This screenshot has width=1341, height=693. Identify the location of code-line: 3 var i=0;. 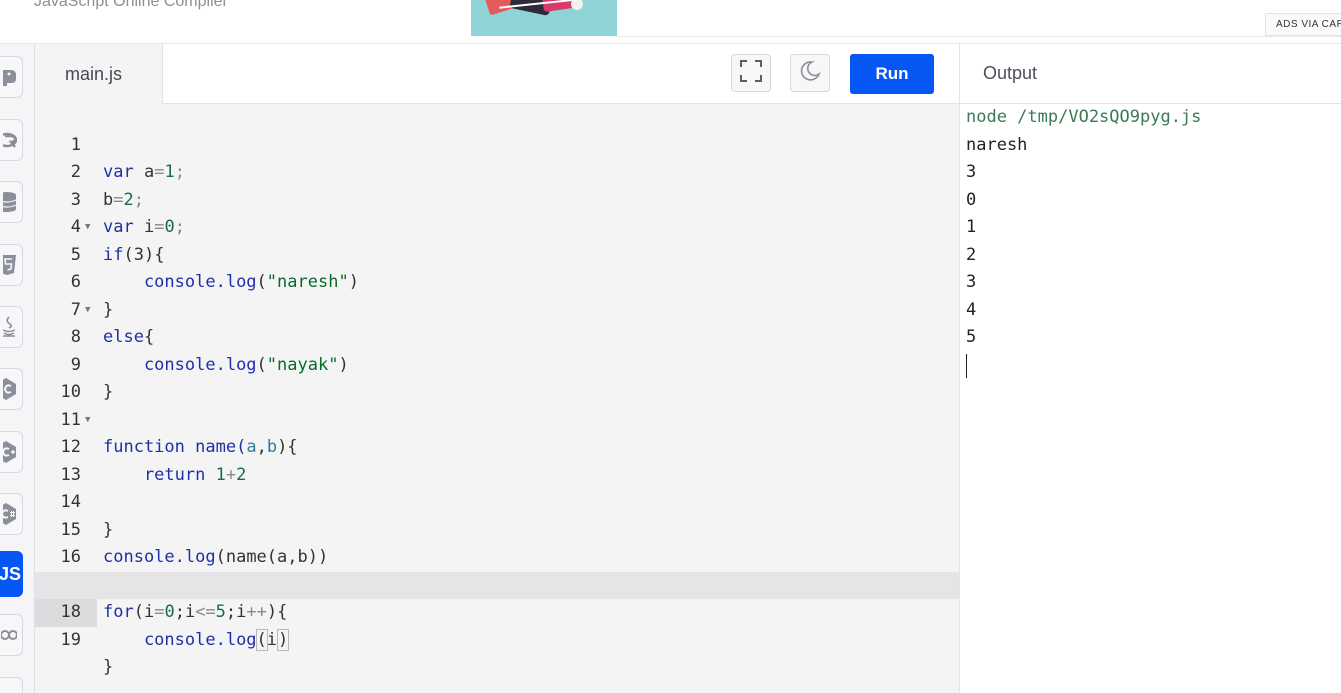
(497, 198).